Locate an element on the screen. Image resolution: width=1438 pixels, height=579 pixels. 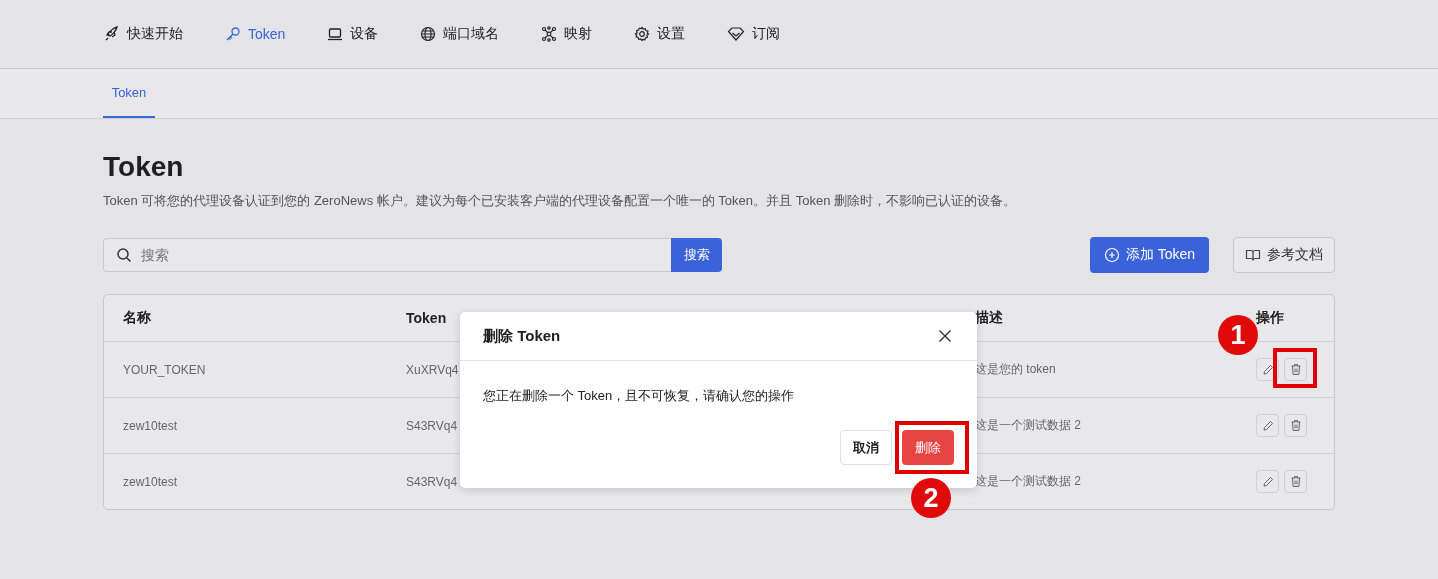
highlight-frame is located at coordinates (1295, 368).